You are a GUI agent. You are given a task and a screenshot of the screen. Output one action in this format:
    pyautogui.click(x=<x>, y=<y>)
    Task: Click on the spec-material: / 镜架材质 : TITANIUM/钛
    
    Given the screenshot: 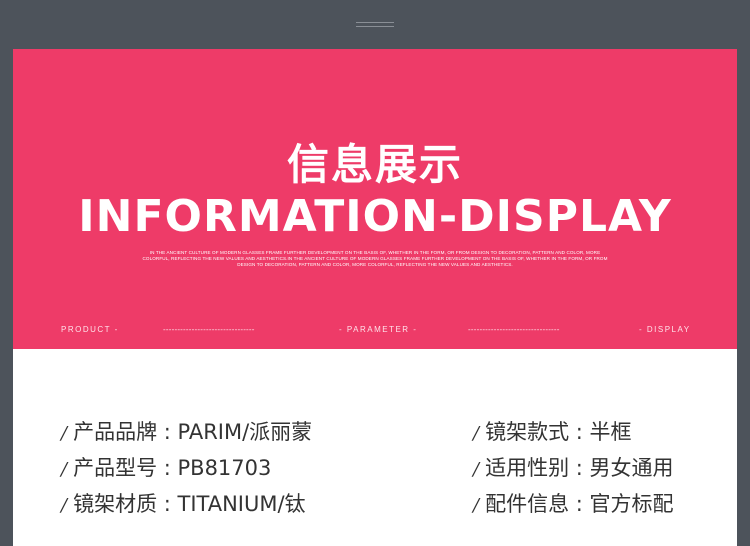 What is the action you would take?
    pyautogui.click(x=183, y=505)
    